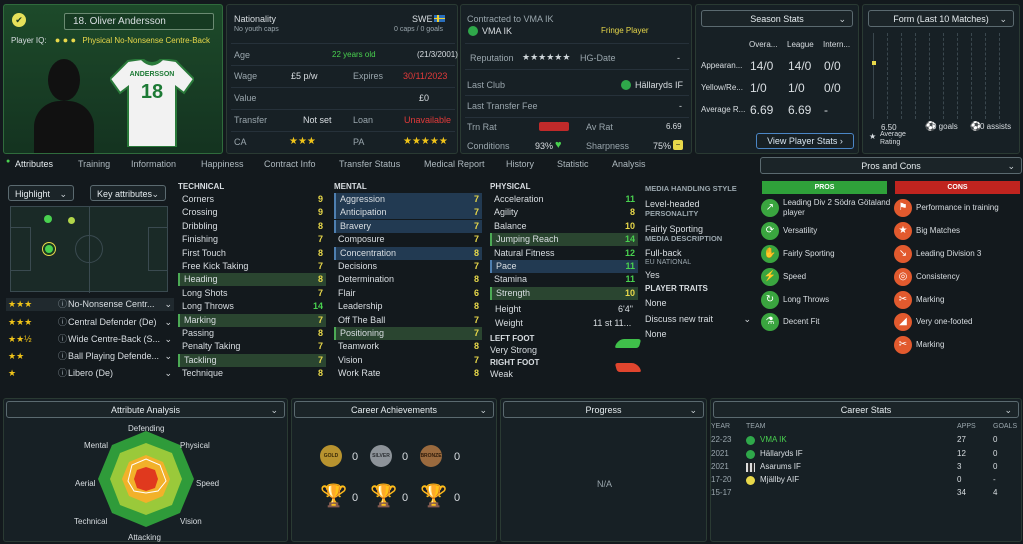  Describe the element at coordinates (996, 126) in the screenshot. I see `form-assists: 0 assists` at that location.